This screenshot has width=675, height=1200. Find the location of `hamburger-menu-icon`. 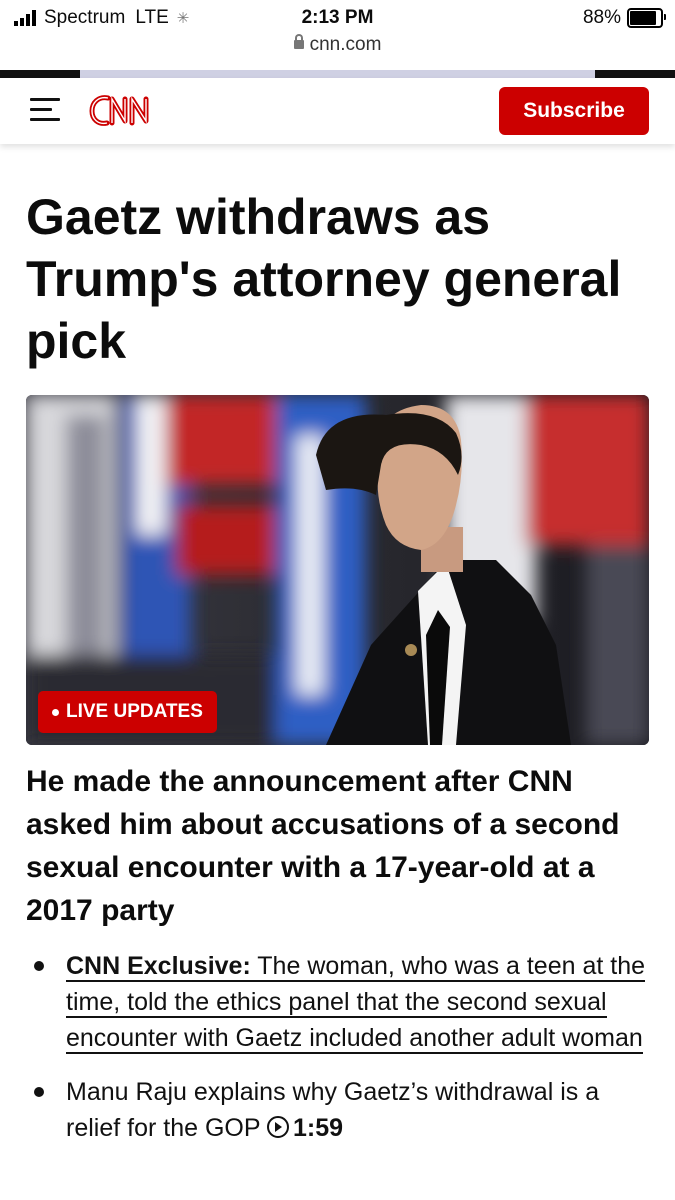

hamburger-menu-icon is located at coordinates (45, 110).